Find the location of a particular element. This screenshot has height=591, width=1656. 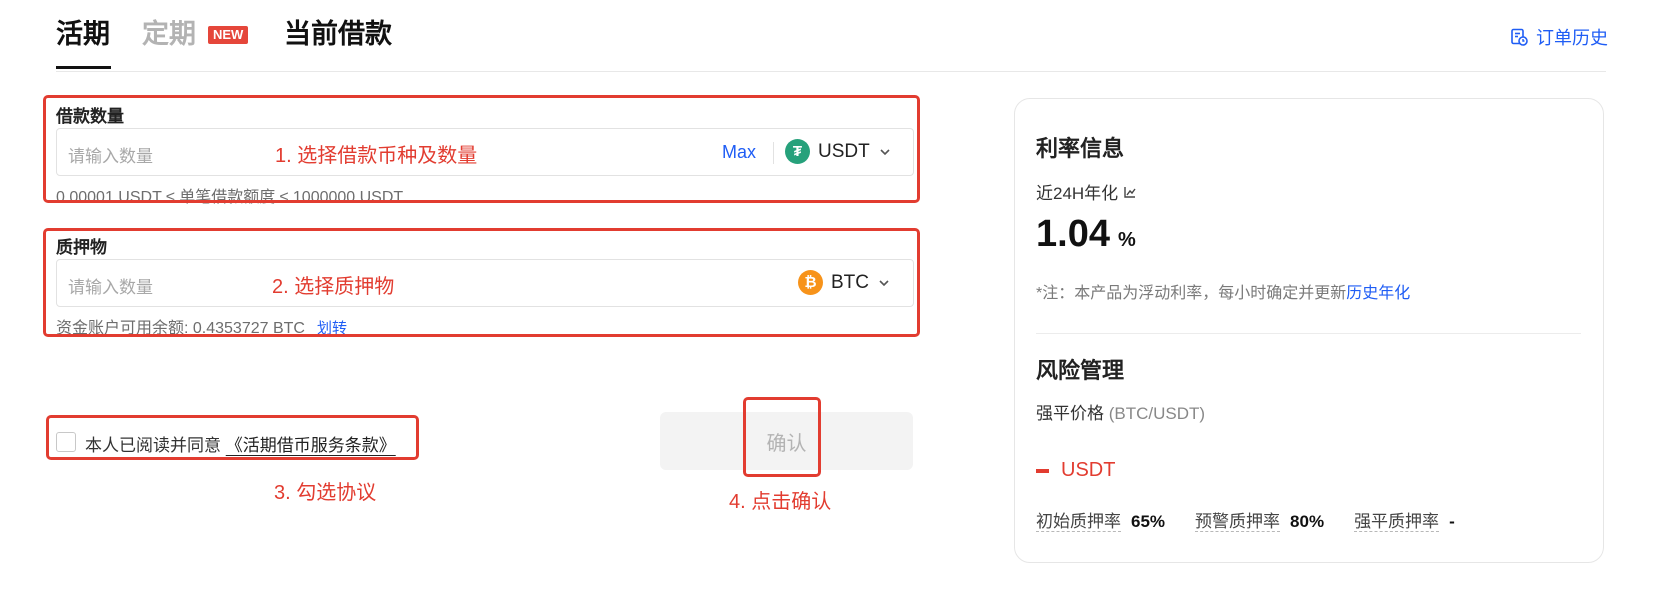

initial-ltv-value: 65% is located at coordinates (1148, 521).